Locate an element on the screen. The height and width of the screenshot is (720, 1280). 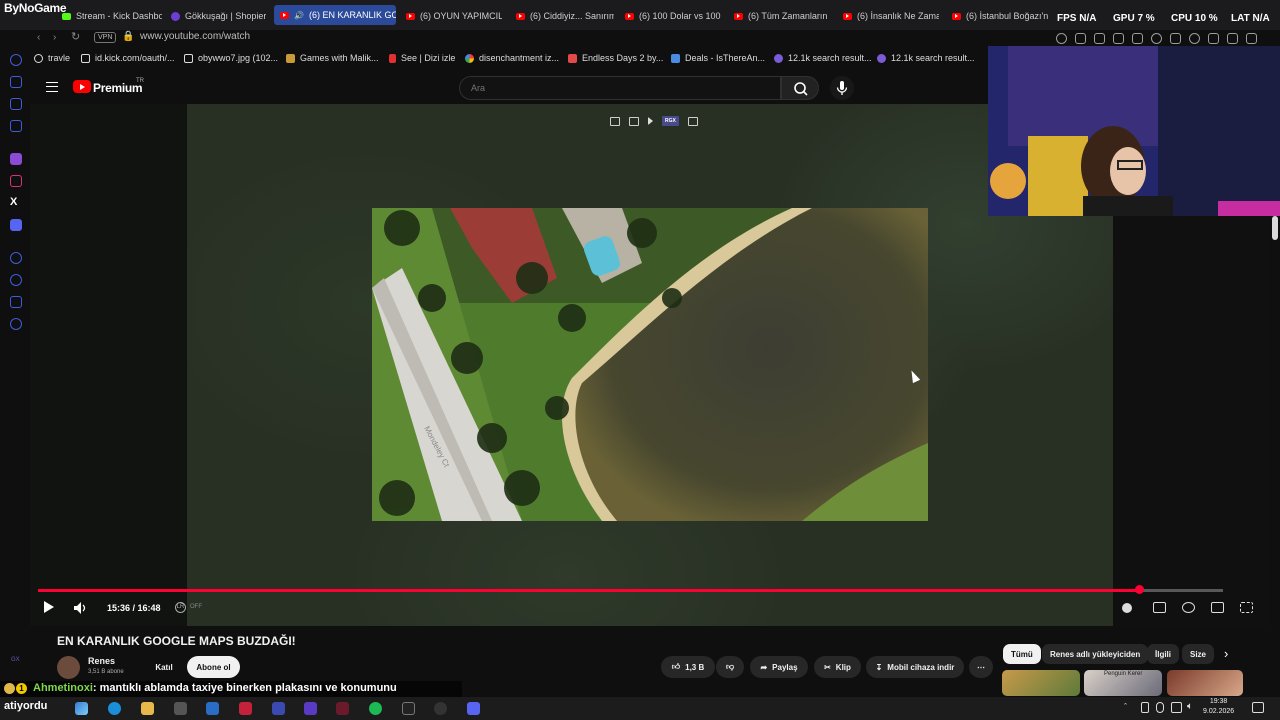
back-icon: ‹ is located at coordinates (38, 37).